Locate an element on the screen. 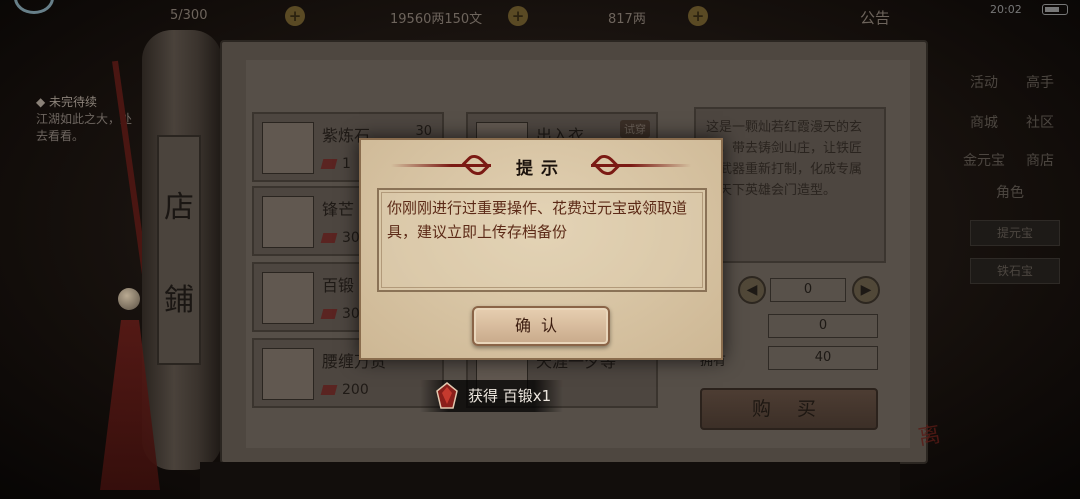 The image size is (1080, 499). avatar-ring-icon is located at coordinates (34, 7).